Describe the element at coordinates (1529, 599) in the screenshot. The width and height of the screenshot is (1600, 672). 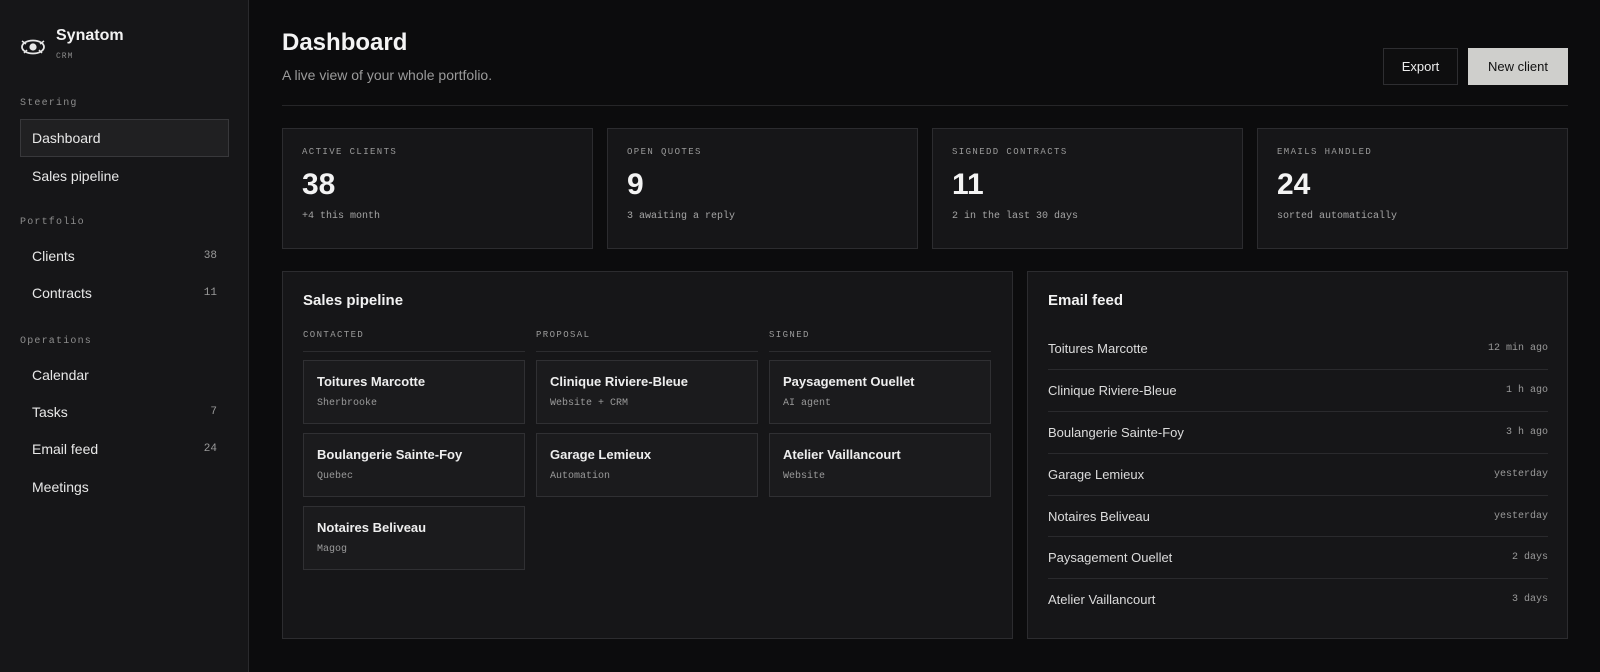
I see `email-time: 3 days` at that location.